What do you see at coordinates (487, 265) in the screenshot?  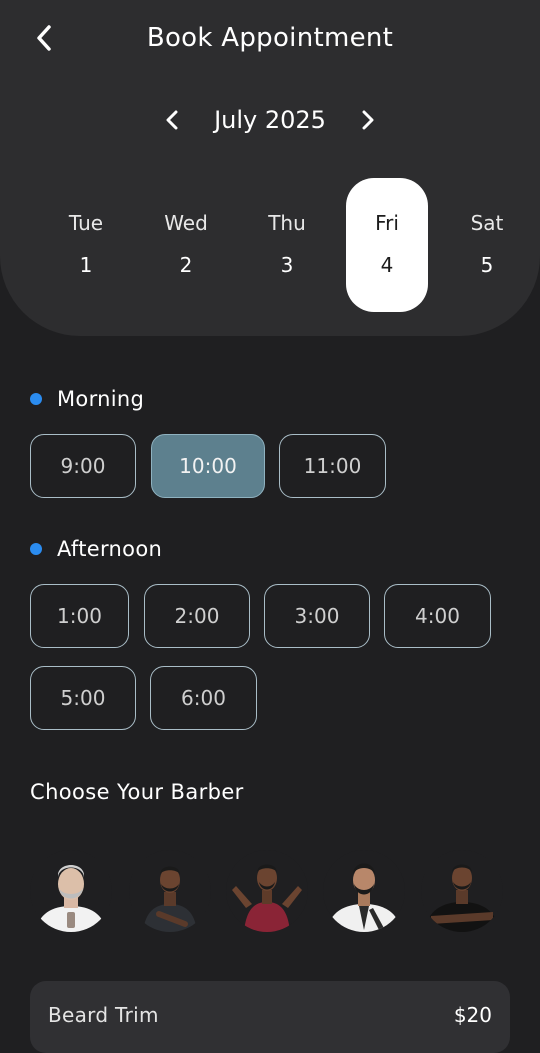 I see `day-number: 5` at bounding box center [487, 265].